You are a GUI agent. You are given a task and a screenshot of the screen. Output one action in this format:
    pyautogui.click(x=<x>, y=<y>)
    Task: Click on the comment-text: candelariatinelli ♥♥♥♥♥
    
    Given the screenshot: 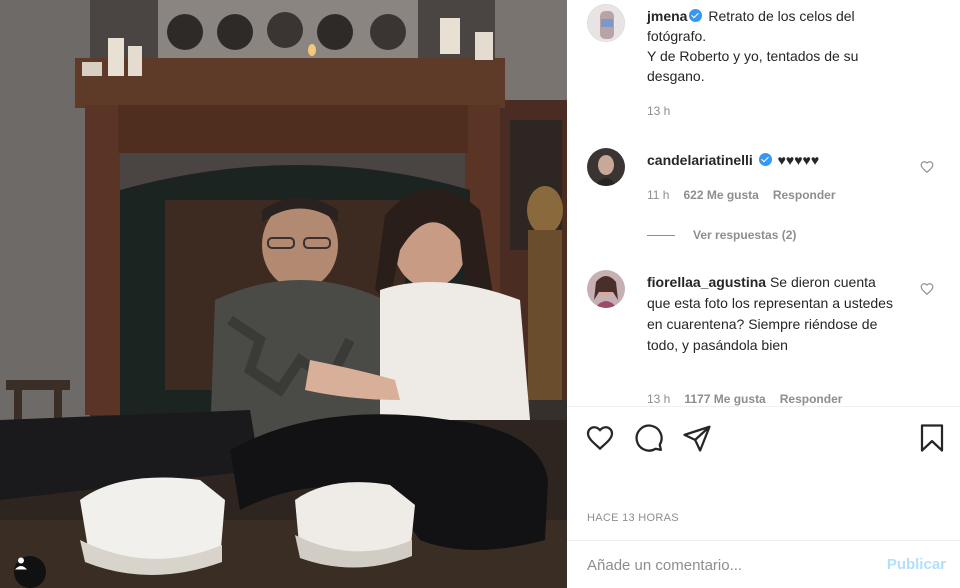 What is the action you would take?
    pyautogui.click(x=772, y=160)
    